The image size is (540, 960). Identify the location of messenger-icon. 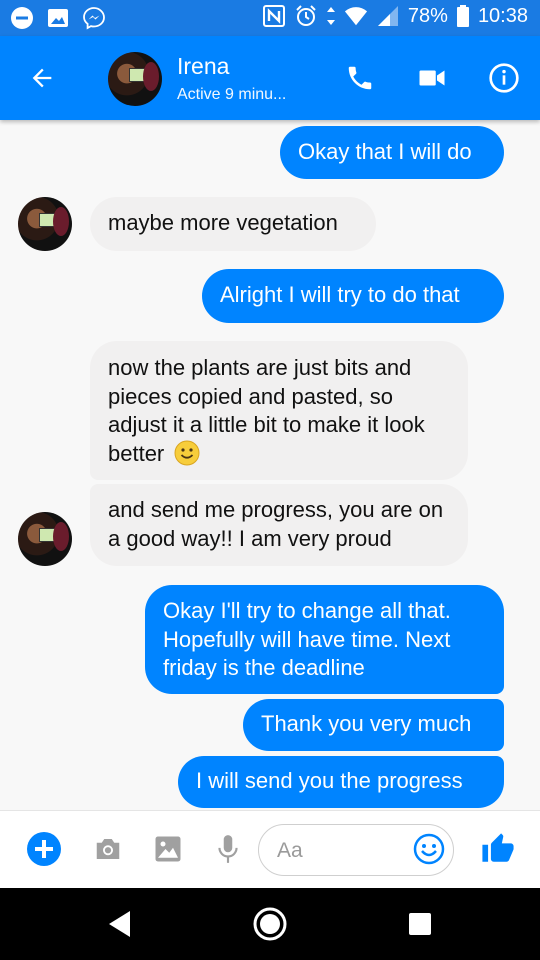
(94, 18).